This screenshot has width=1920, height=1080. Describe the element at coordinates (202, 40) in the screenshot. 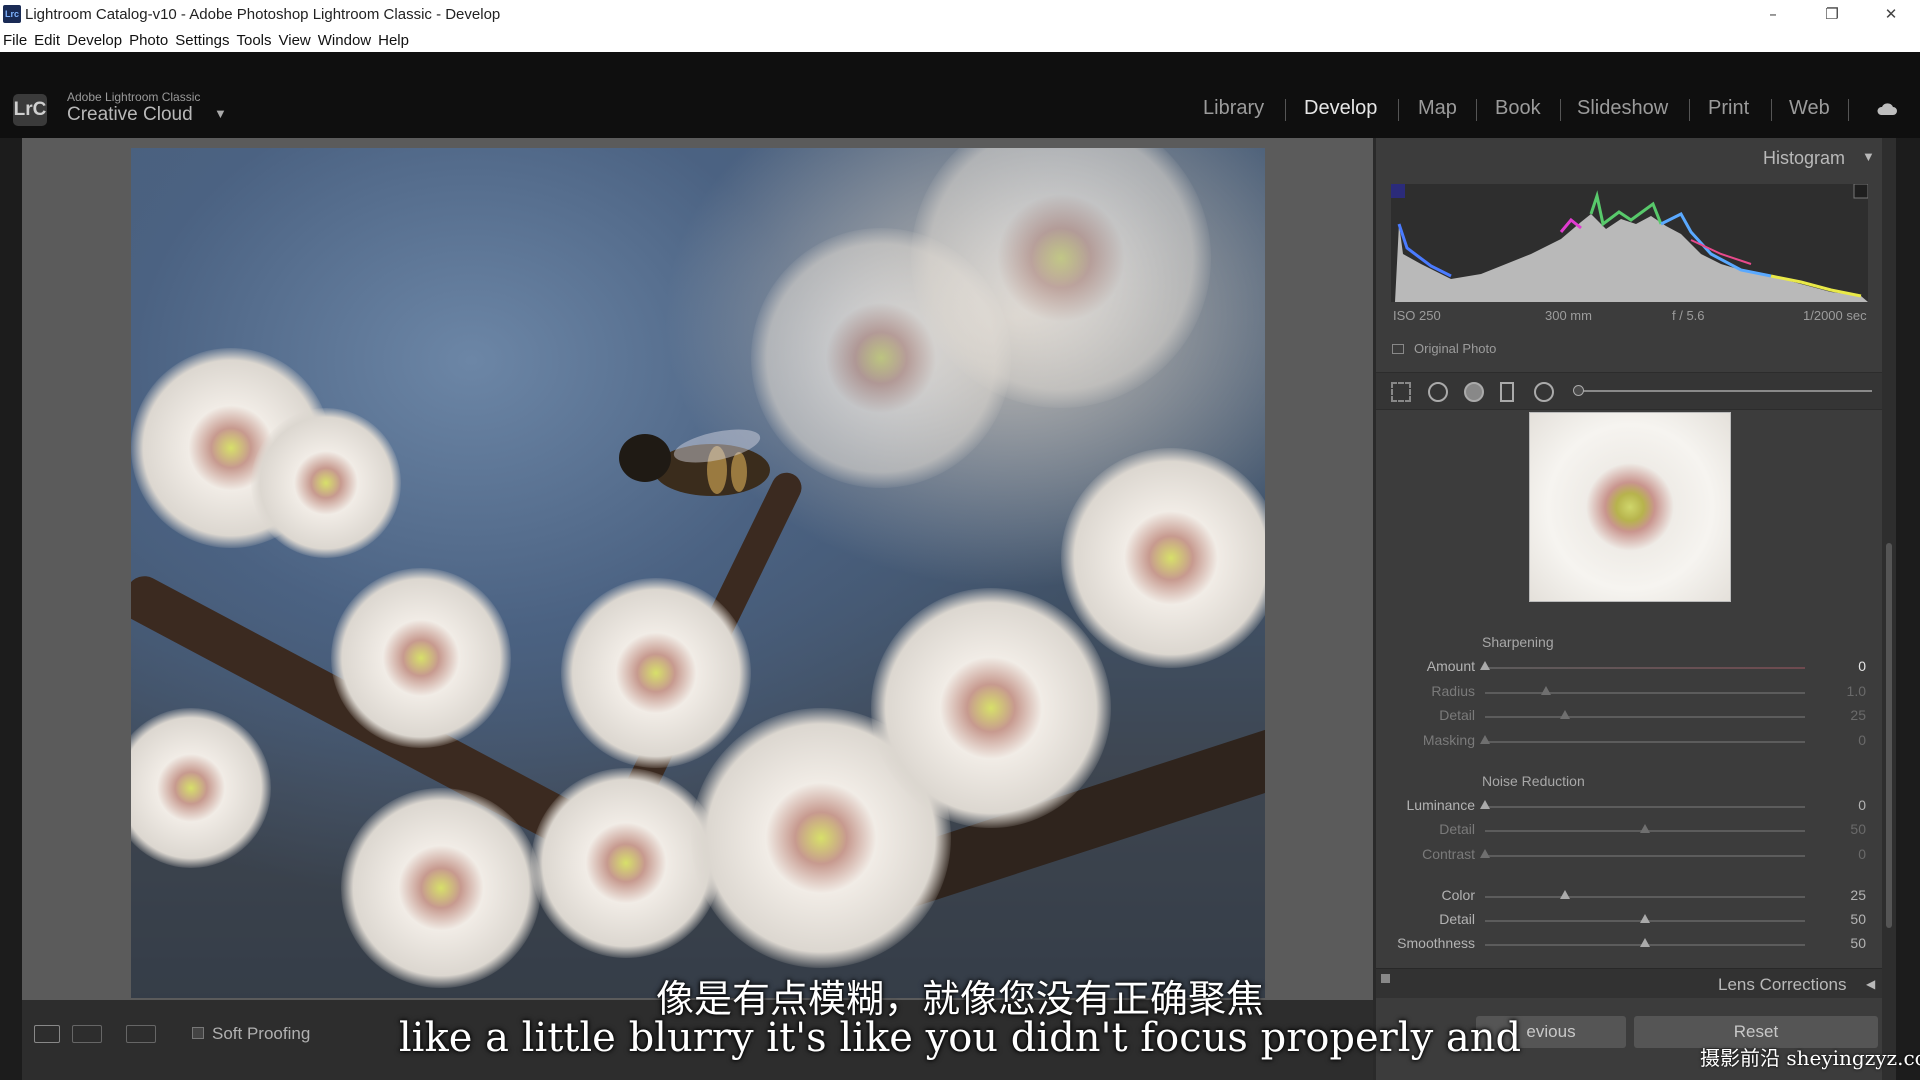

I see `menu-settings: Settings` at that location.